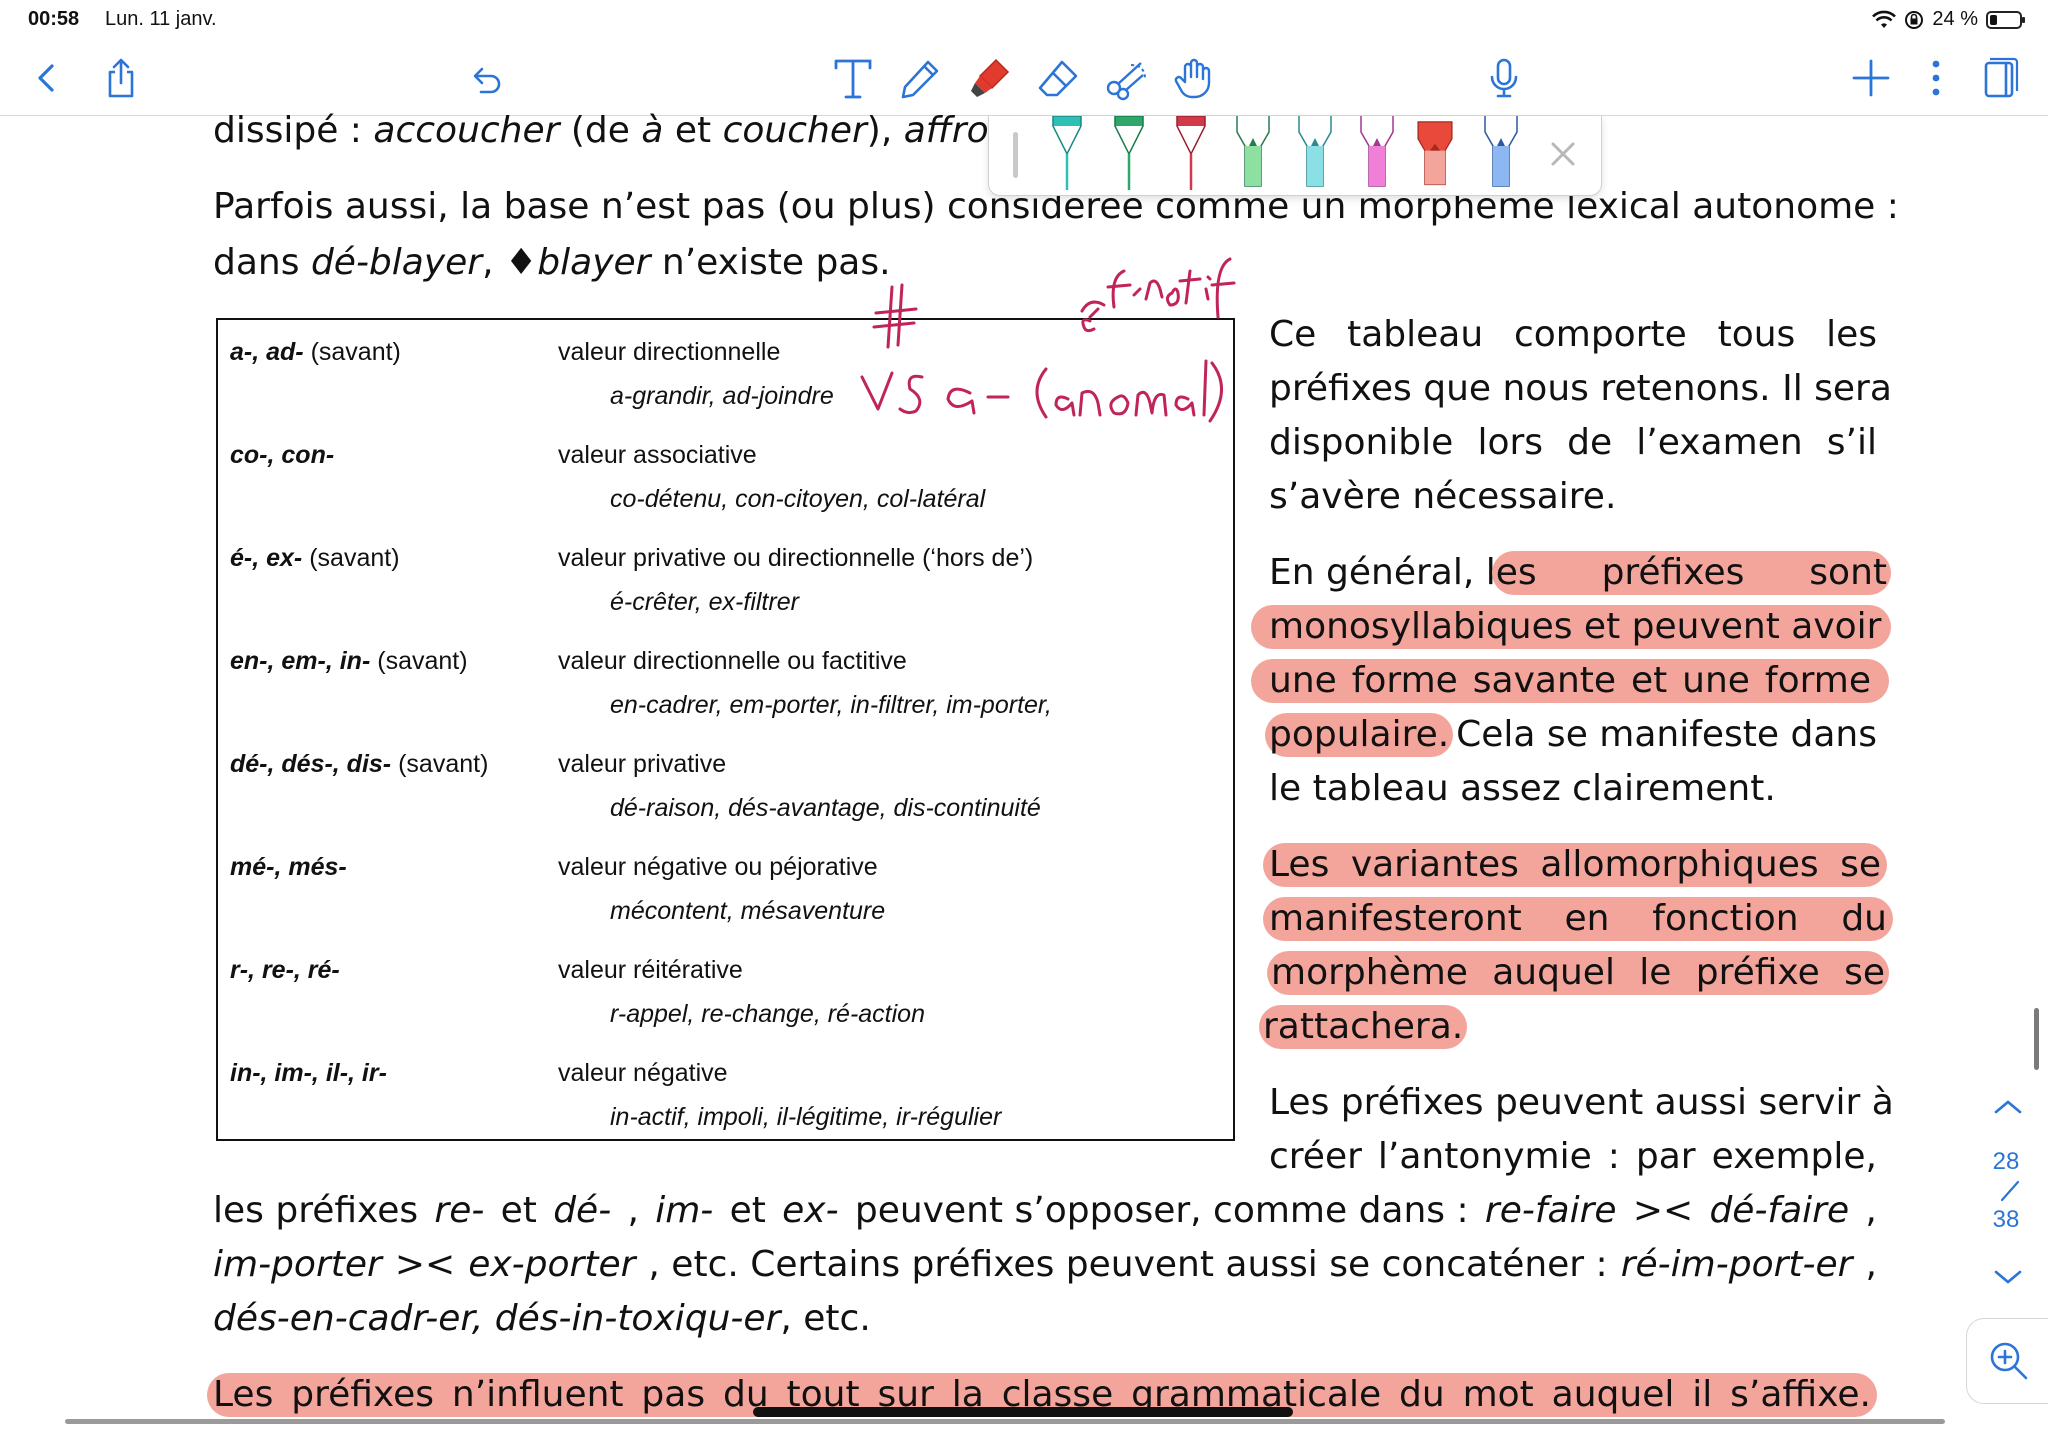 This screenshot has width=2048, height=1431. What do you see at coordinates (1126, 81) in the screenshot?
I see `lasso-scissors-icon` at bounding box center [1126, 81].